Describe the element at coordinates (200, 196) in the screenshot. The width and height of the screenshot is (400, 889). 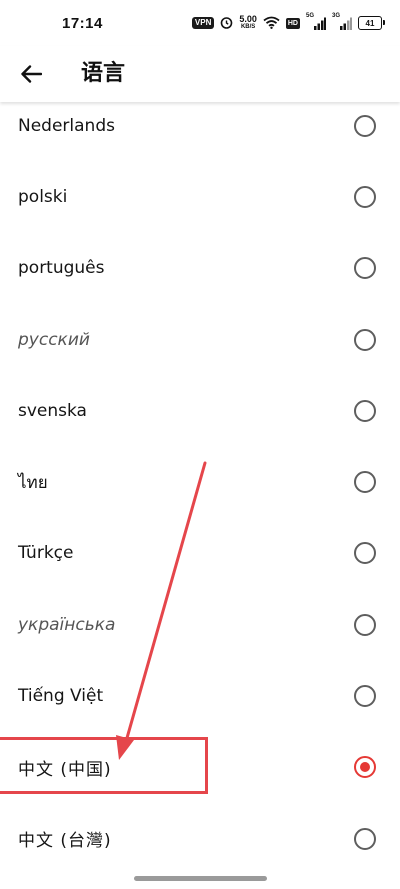
I see `language-option-polski: polski` at that location.